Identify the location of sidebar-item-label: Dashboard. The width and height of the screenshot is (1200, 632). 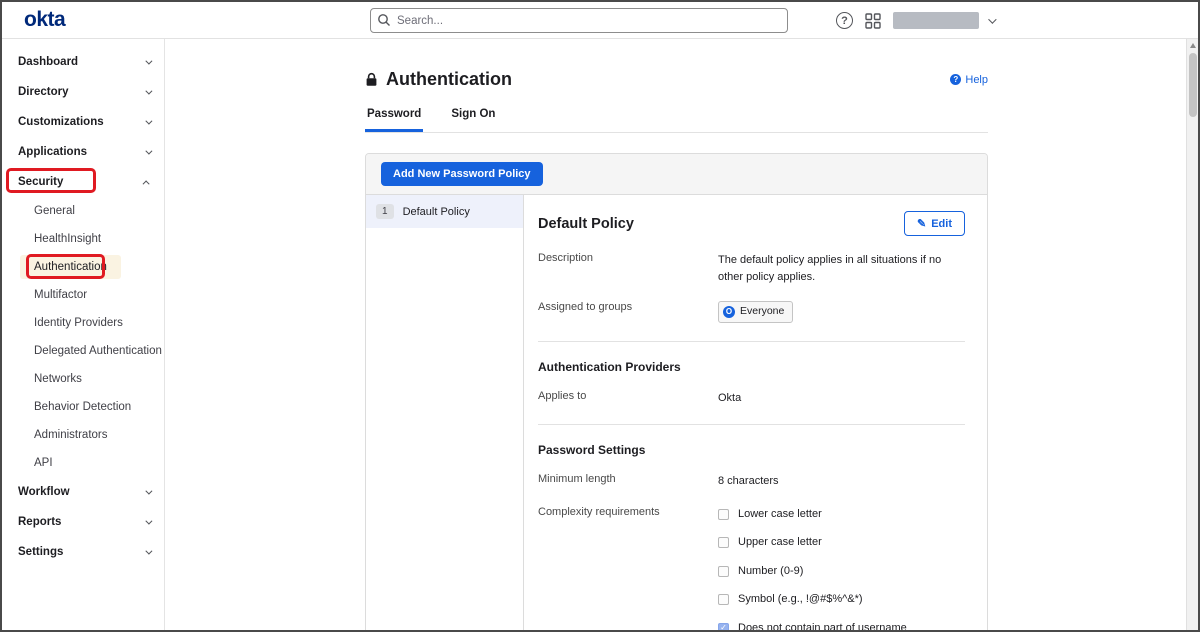
(48, 62).